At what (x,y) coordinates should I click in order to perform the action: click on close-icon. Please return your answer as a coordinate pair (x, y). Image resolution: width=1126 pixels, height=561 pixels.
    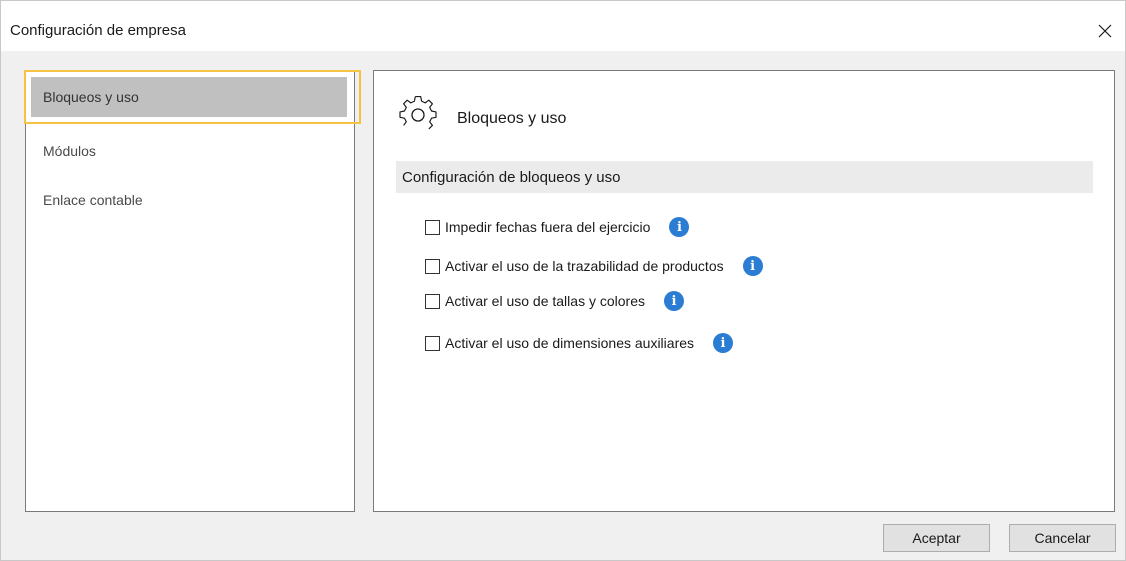
    Looking at the image, I should click on (1105, 31).